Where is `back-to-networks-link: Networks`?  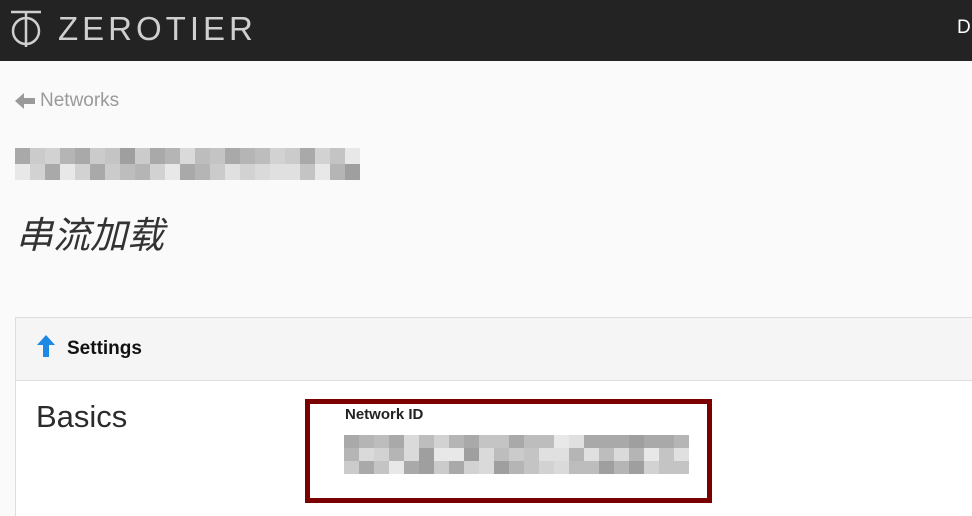
back-to-networks-link: Networks is located at coordinates (67, 101).